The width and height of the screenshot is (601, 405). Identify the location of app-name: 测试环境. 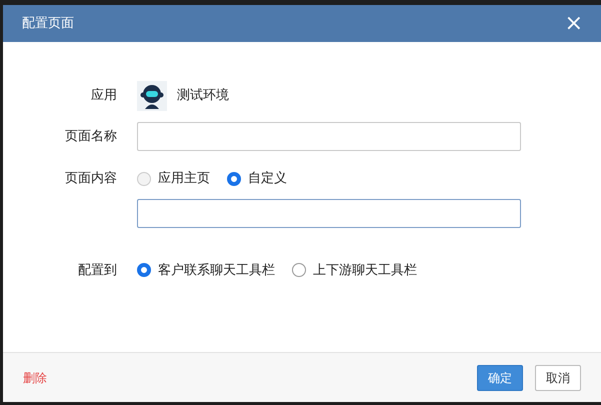
(203, 96).